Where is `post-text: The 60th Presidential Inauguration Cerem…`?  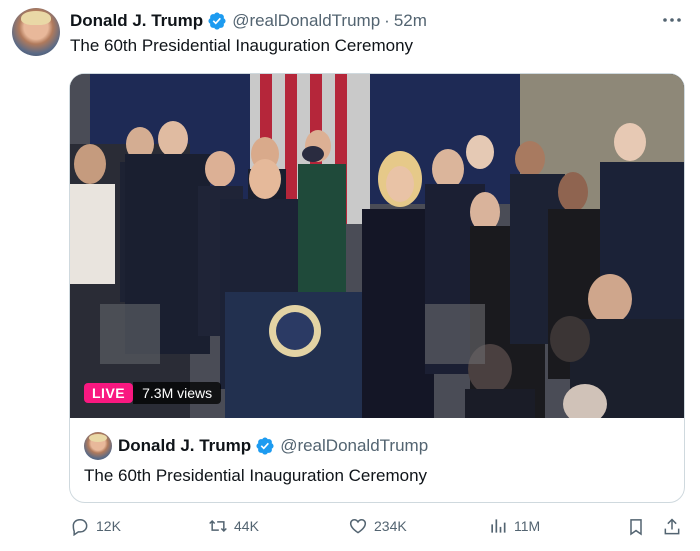 post-text: The 60th Presidential Inauguration Cerem… is located at coordinates (242, 45).